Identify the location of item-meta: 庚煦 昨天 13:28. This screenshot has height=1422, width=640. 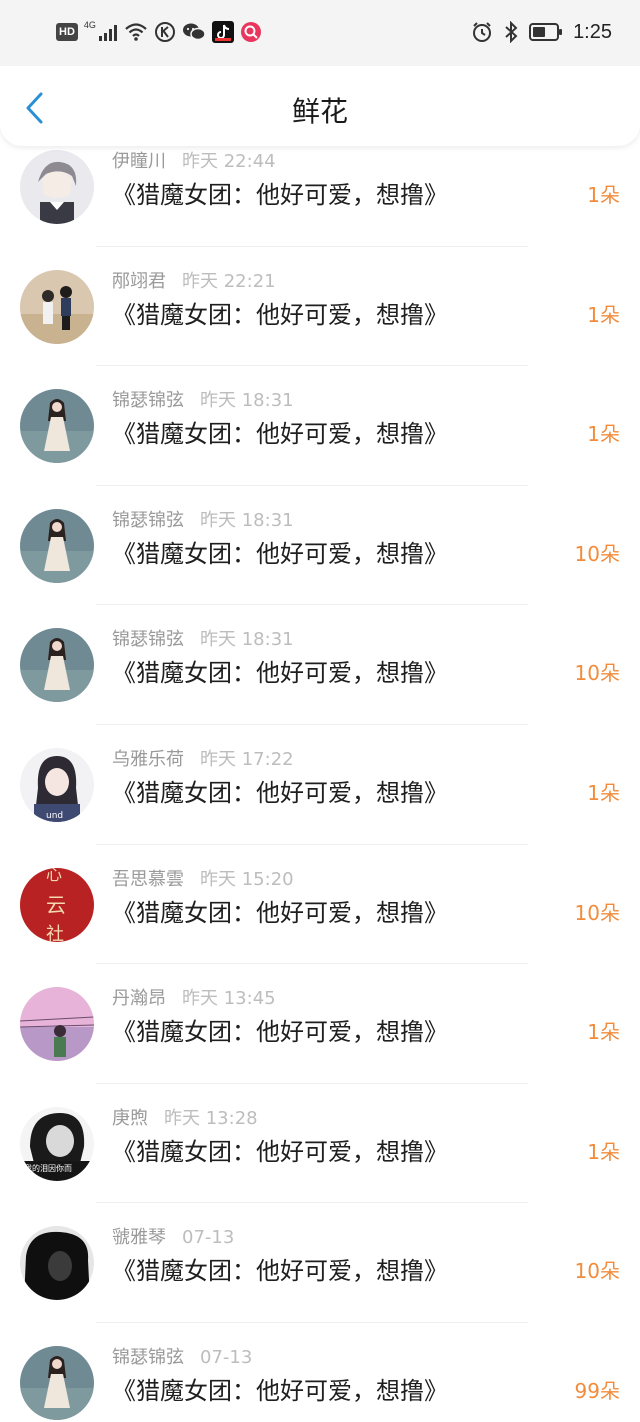
(185, 1117).